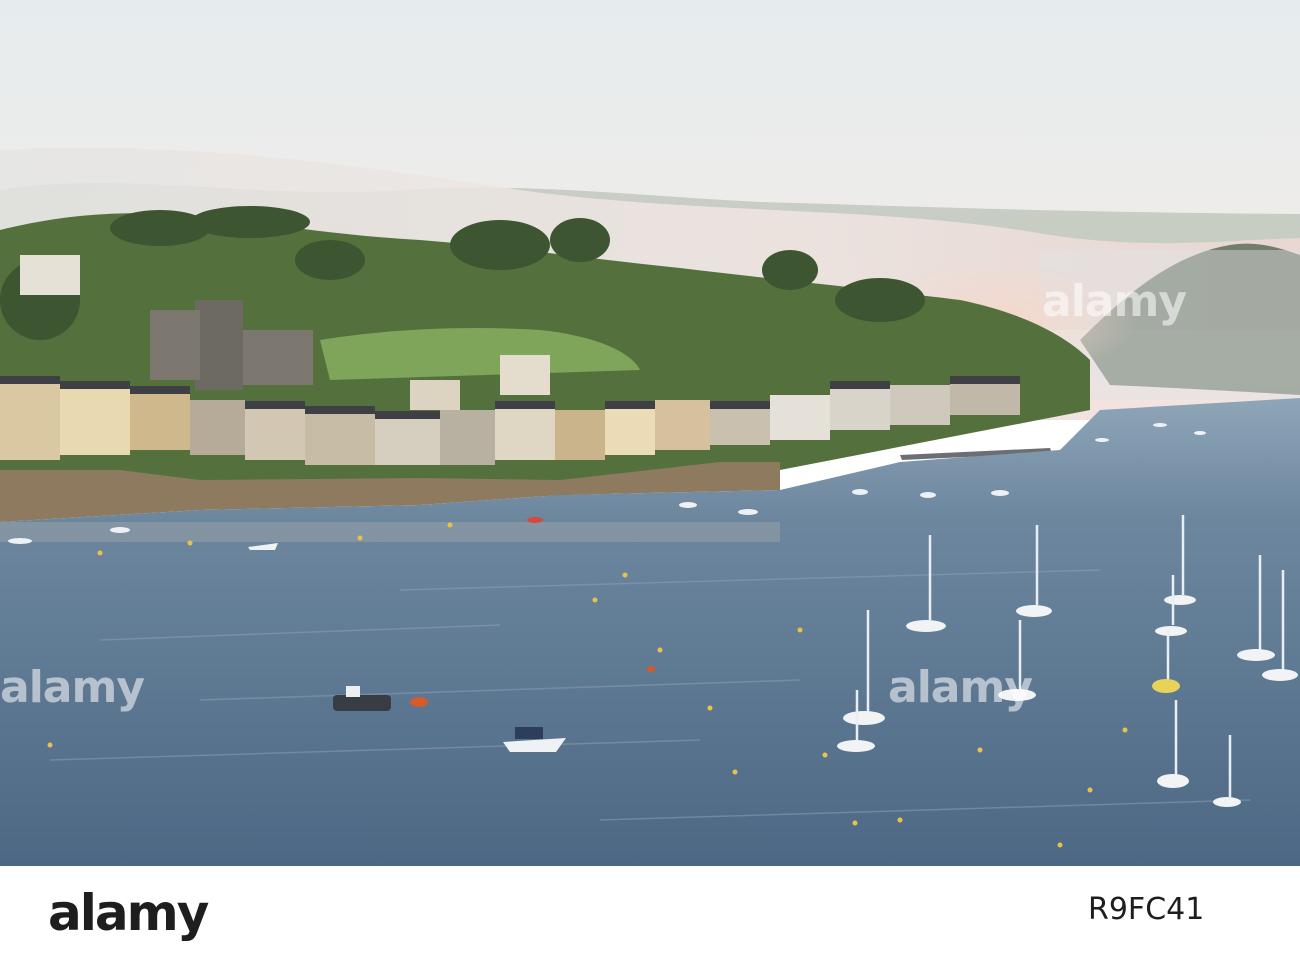  Describe the element at coordinates (1146, 909) in the screenshot. I see `image-code: R9FC41` at that location.